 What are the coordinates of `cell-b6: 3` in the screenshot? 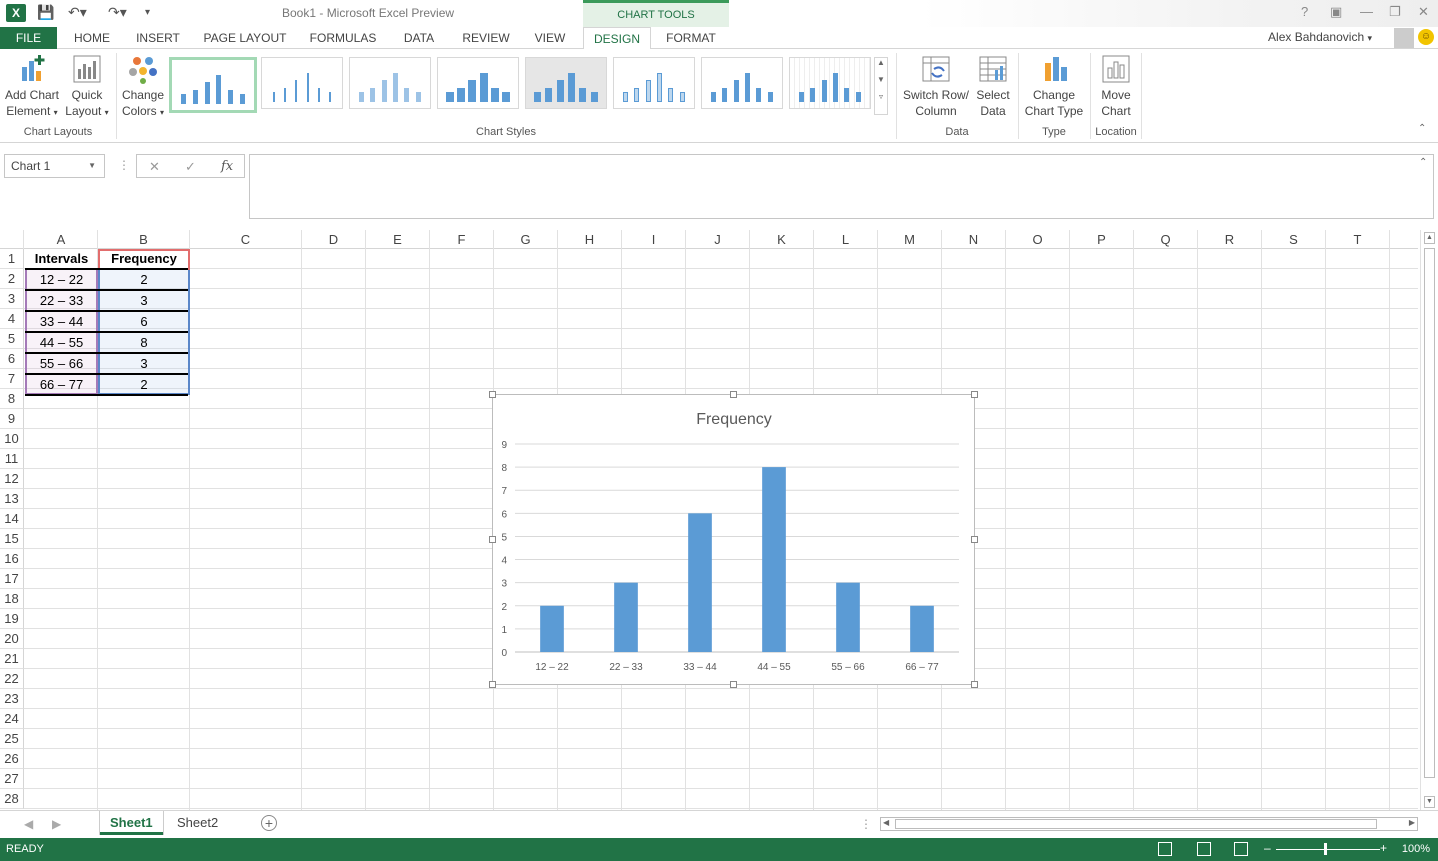 It's located at (144, 364).